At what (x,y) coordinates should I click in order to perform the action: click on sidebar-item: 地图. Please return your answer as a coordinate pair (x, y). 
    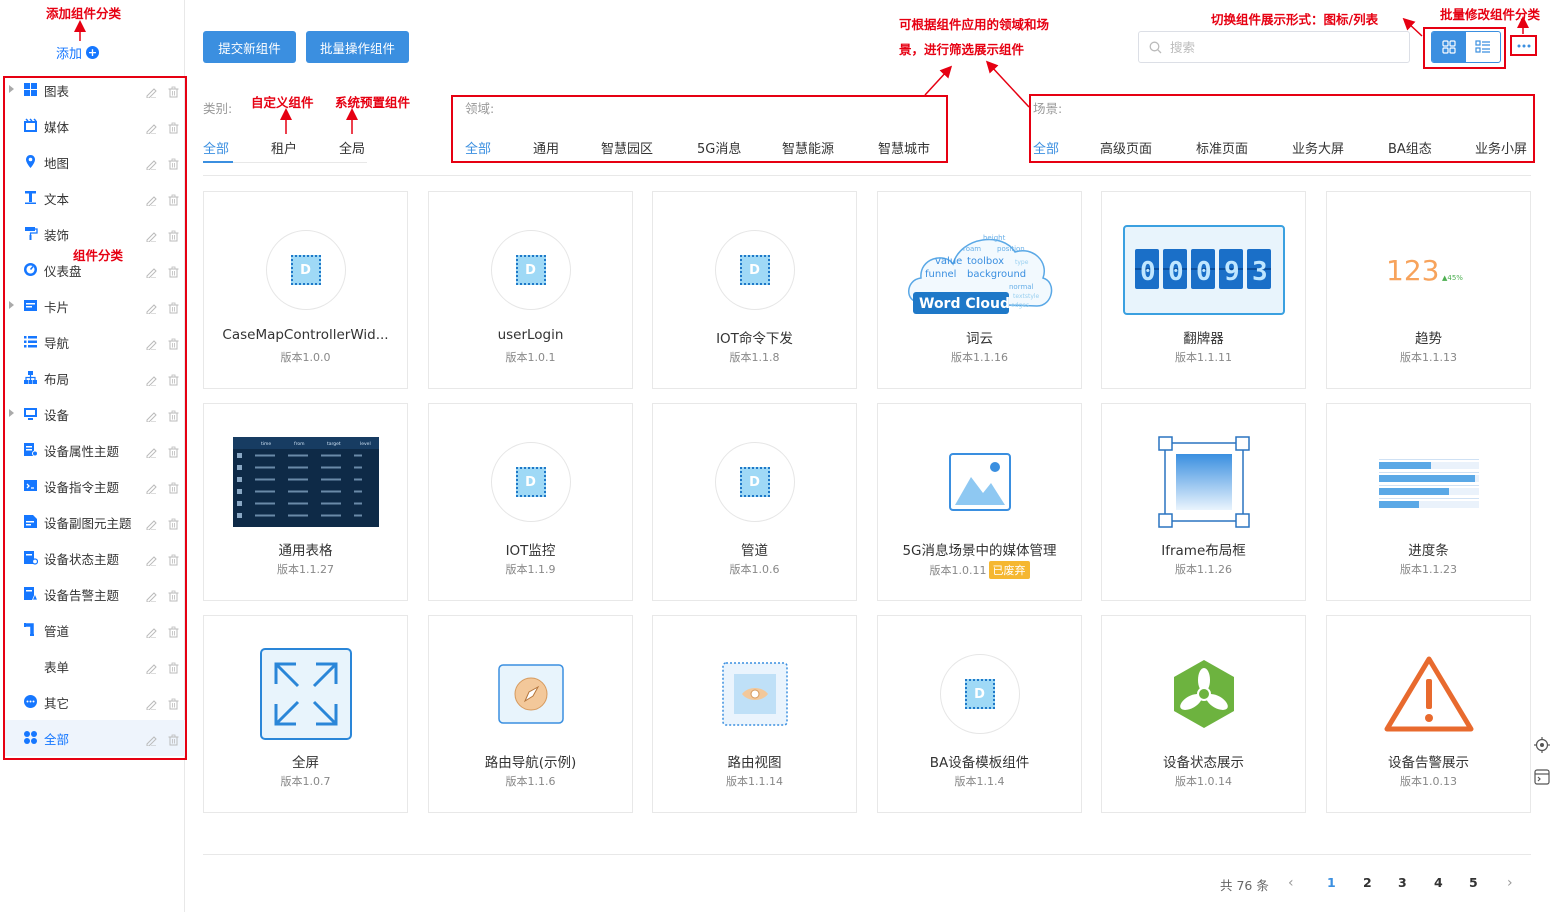
    Looking at the image, I should click on (95, 162).